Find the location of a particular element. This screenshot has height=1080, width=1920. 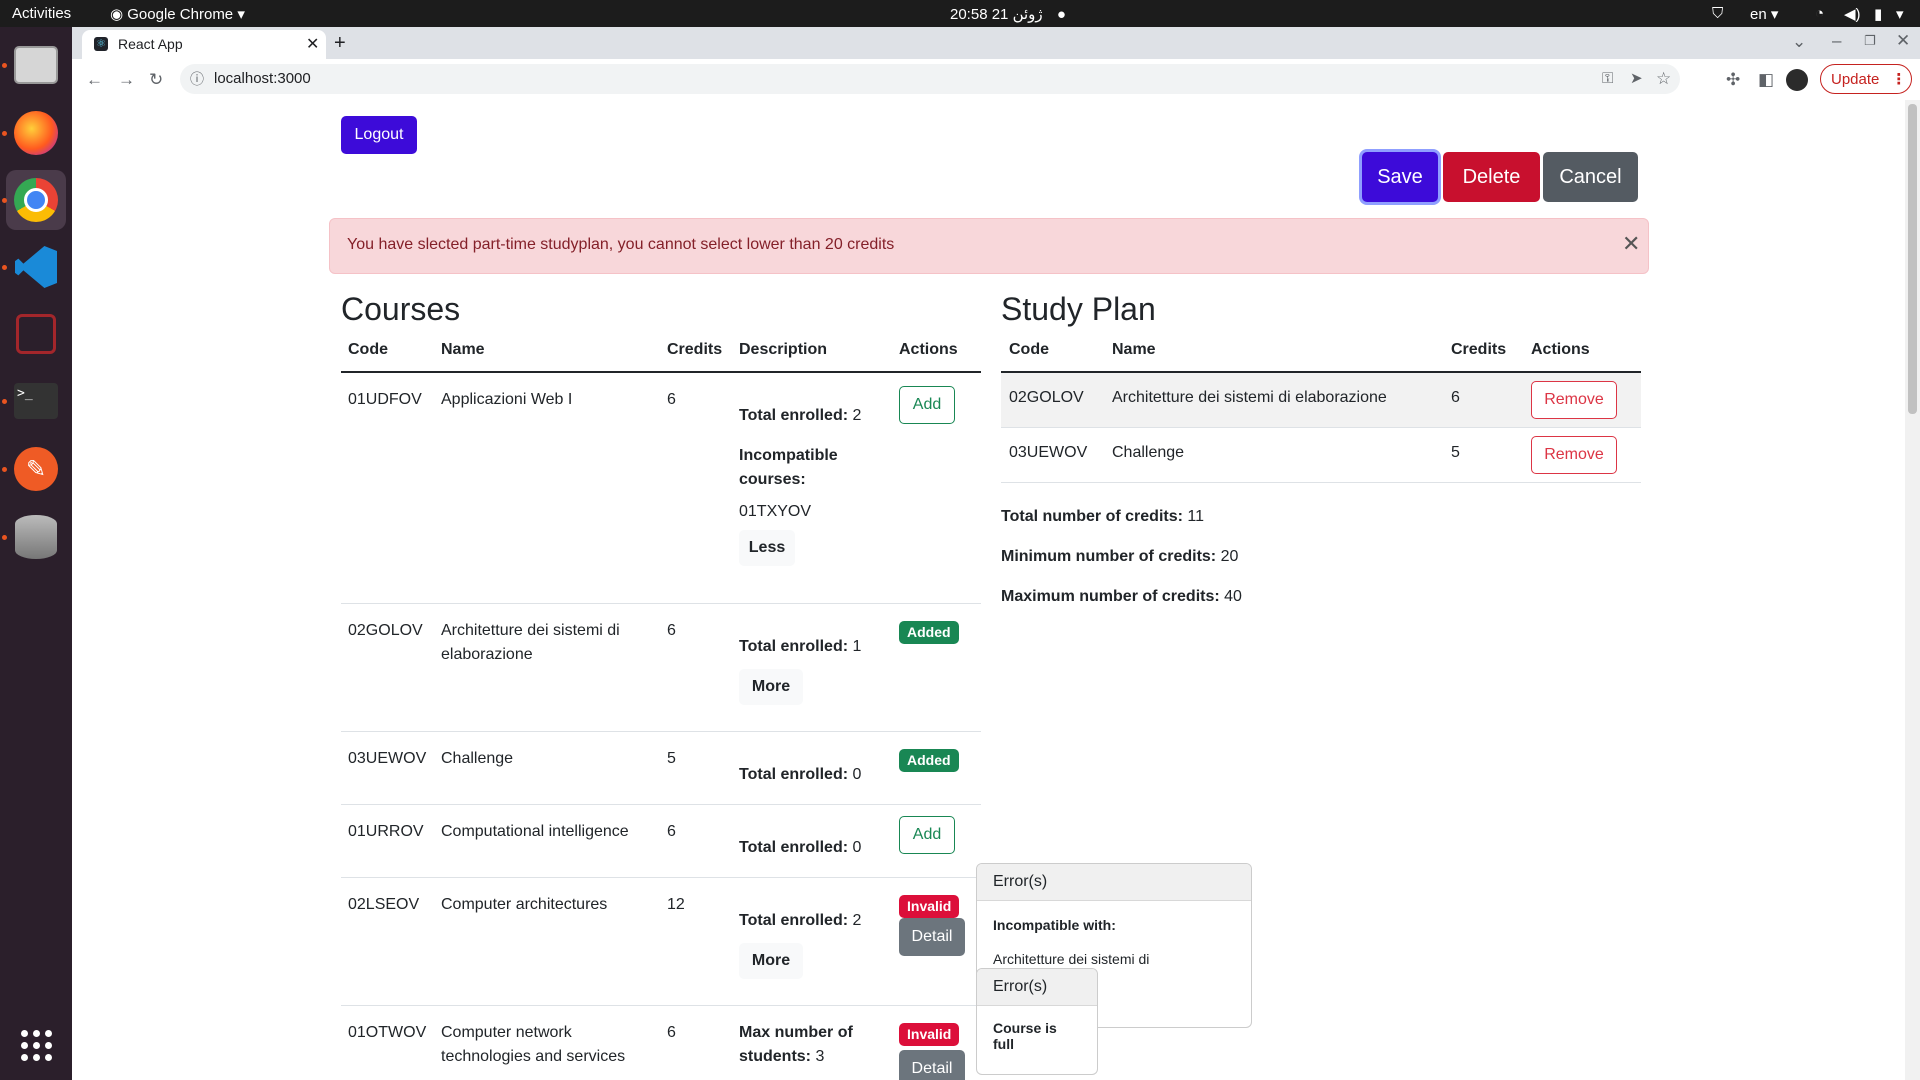

battery-icon: ▮ is located at coordinates (1878, 14).